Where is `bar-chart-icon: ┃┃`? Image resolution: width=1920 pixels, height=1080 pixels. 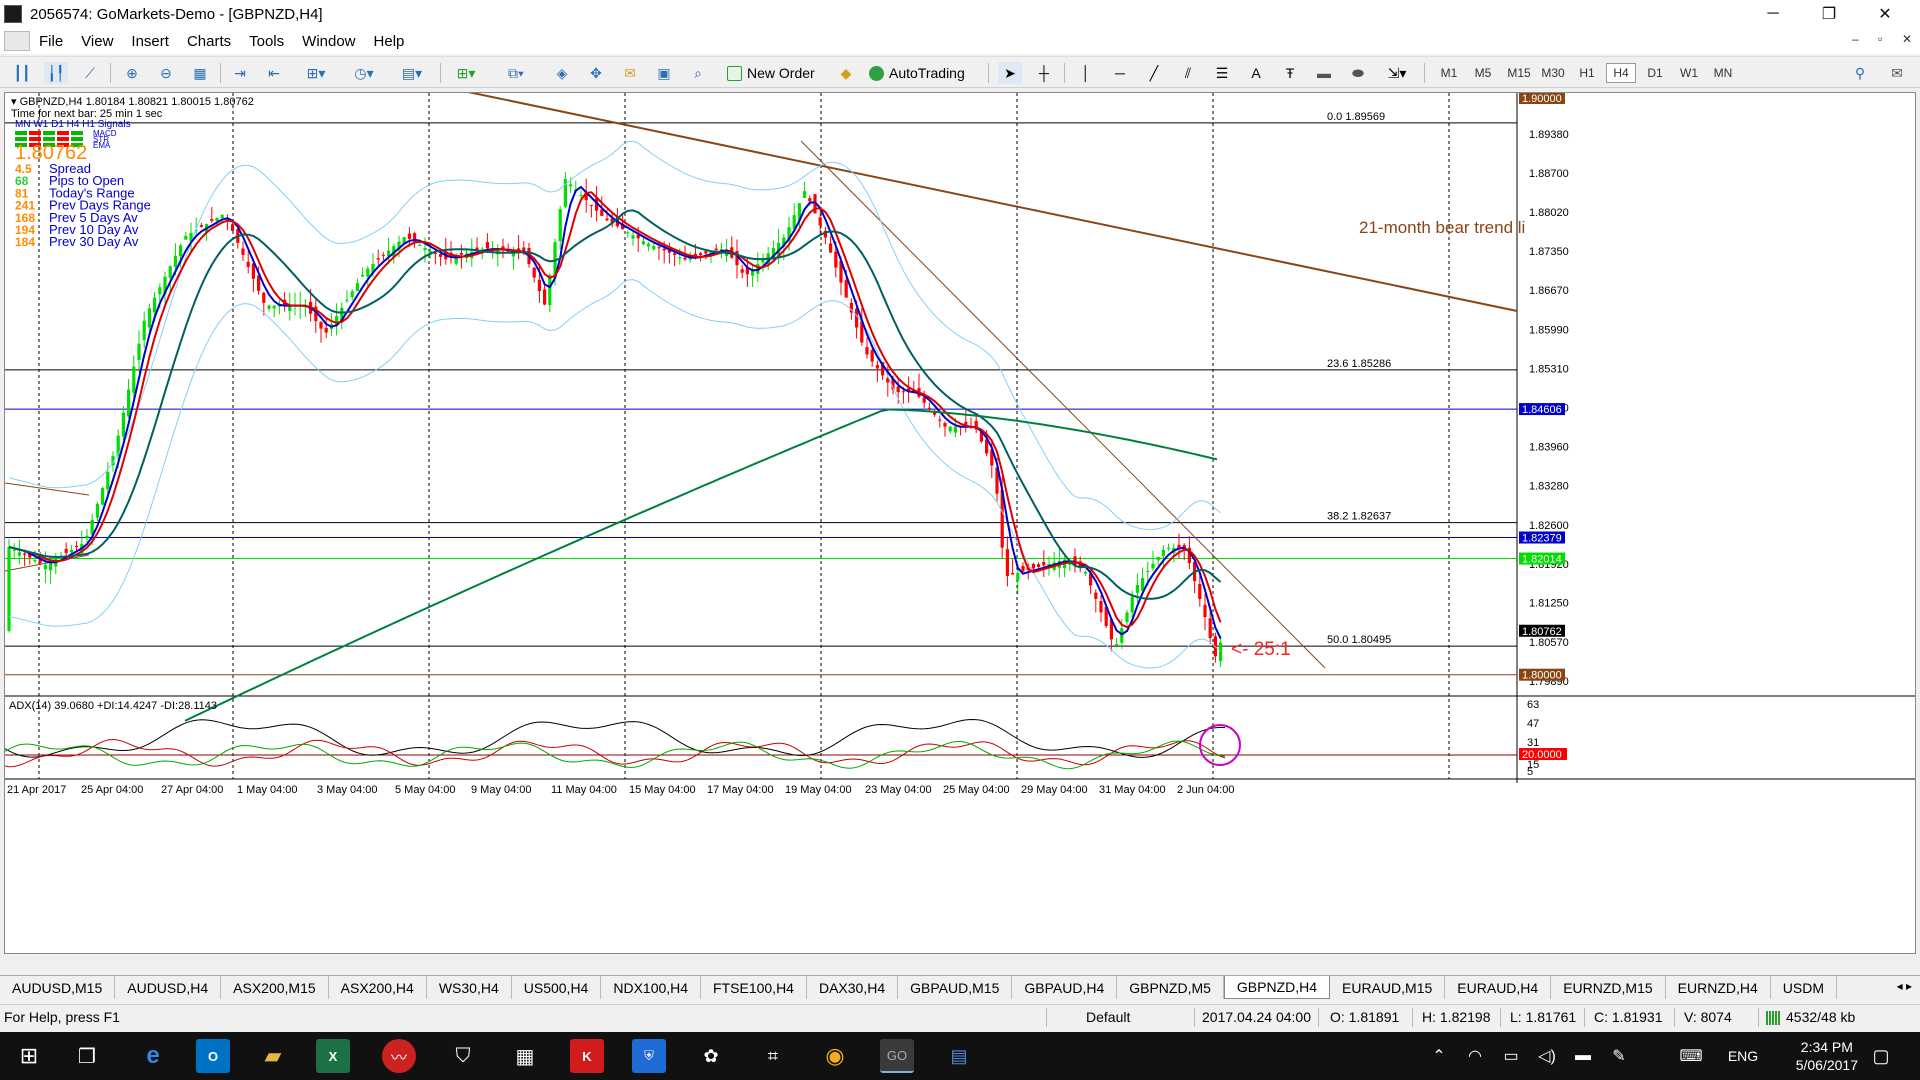
bar-chart-icon: ┃┃ is located at coordinates (22, 73).